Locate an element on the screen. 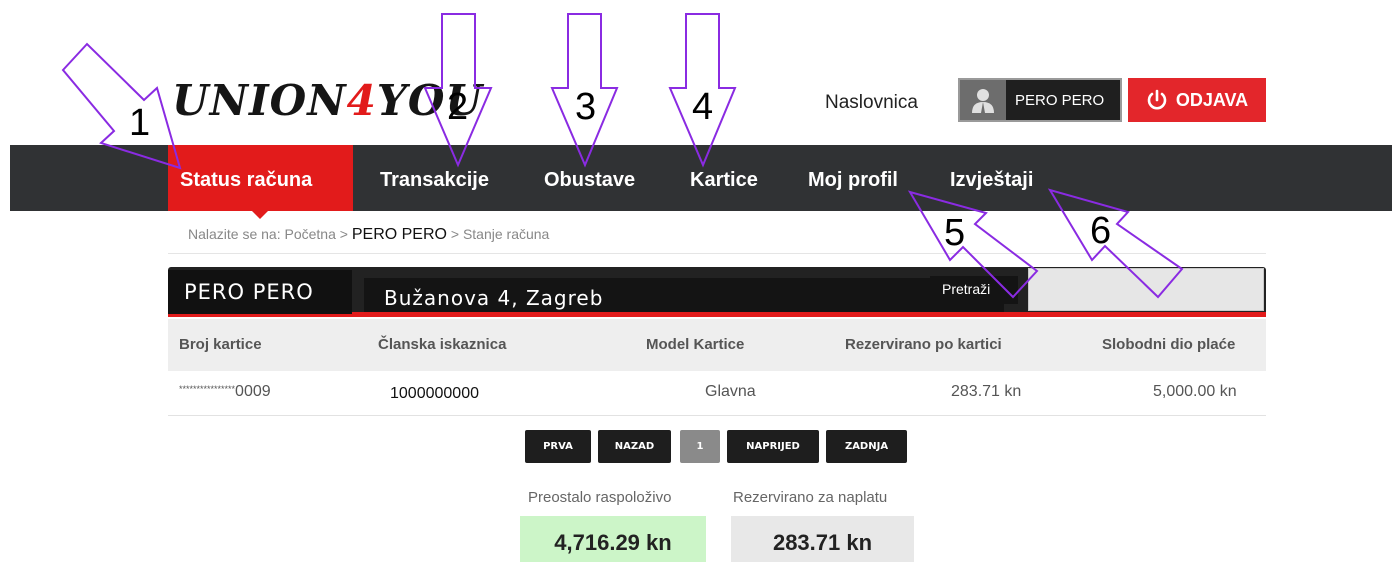 The height and width of the screenshot is (570, 1392). row-divider is located at coordinates (717, 415).